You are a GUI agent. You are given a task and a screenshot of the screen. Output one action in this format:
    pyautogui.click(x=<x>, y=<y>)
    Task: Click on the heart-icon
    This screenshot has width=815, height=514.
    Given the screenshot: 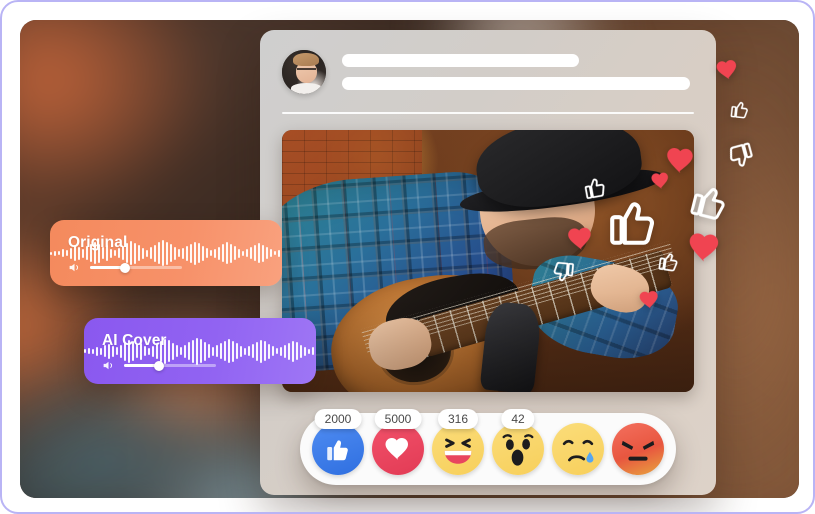 What is the action you would take?
    pyautogui.click(x=396, y=449)
    